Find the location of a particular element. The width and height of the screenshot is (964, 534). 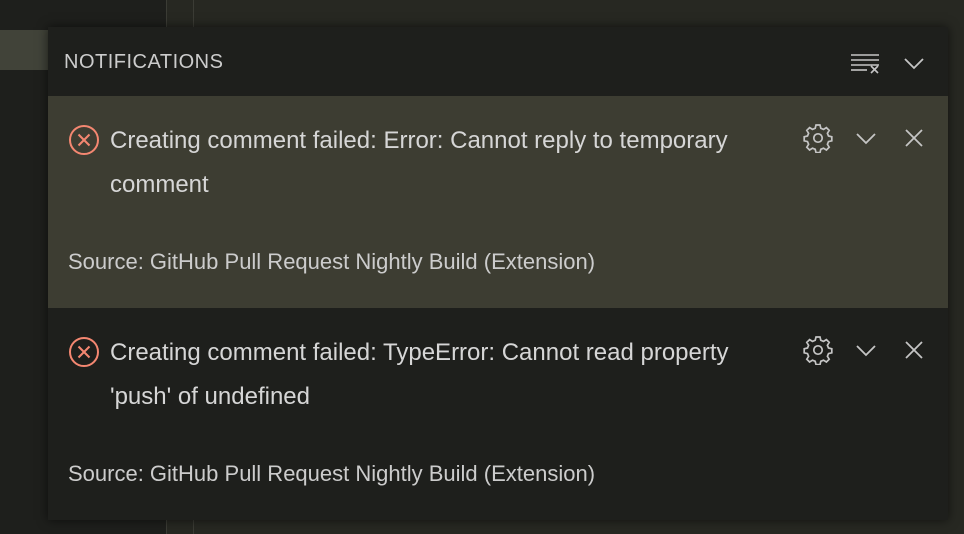

notifications-header: NOTIFICATIONS is located at coordinates (498, 61).